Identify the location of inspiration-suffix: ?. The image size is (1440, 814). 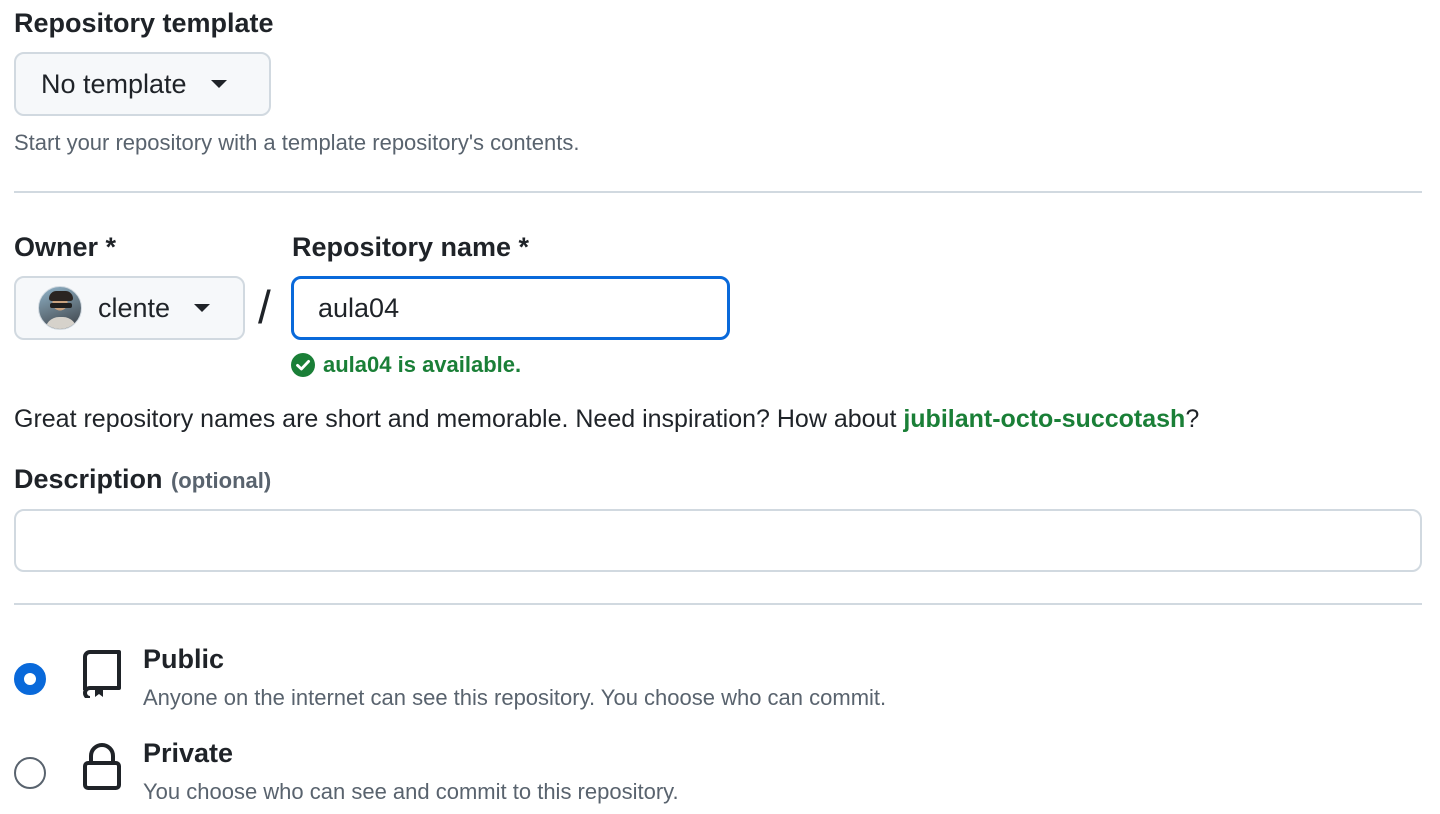
(1192, 419).